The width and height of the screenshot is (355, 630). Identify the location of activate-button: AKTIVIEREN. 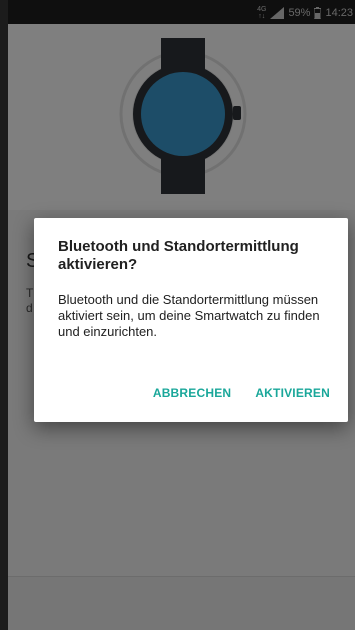
(292, 393).